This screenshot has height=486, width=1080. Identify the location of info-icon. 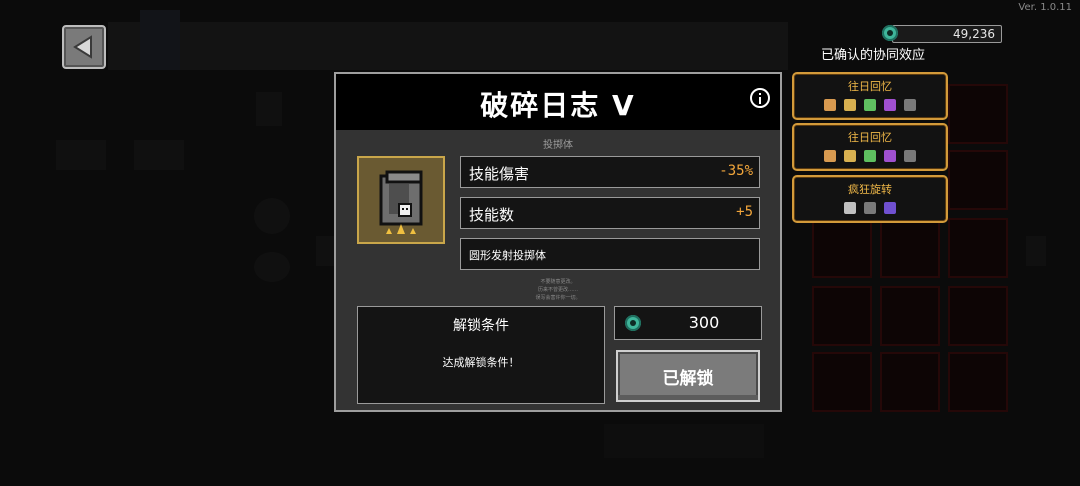
(760, 98).